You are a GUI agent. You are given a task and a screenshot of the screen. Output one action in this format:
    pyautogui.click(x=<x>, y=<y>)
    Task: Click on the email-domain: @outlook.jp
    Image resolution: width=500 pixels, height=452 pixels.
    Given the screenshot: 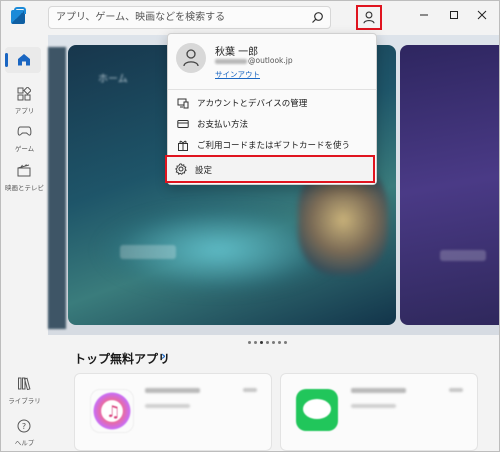 What is the action you would take?
    pyautogui.click(x=270, y=60)
    